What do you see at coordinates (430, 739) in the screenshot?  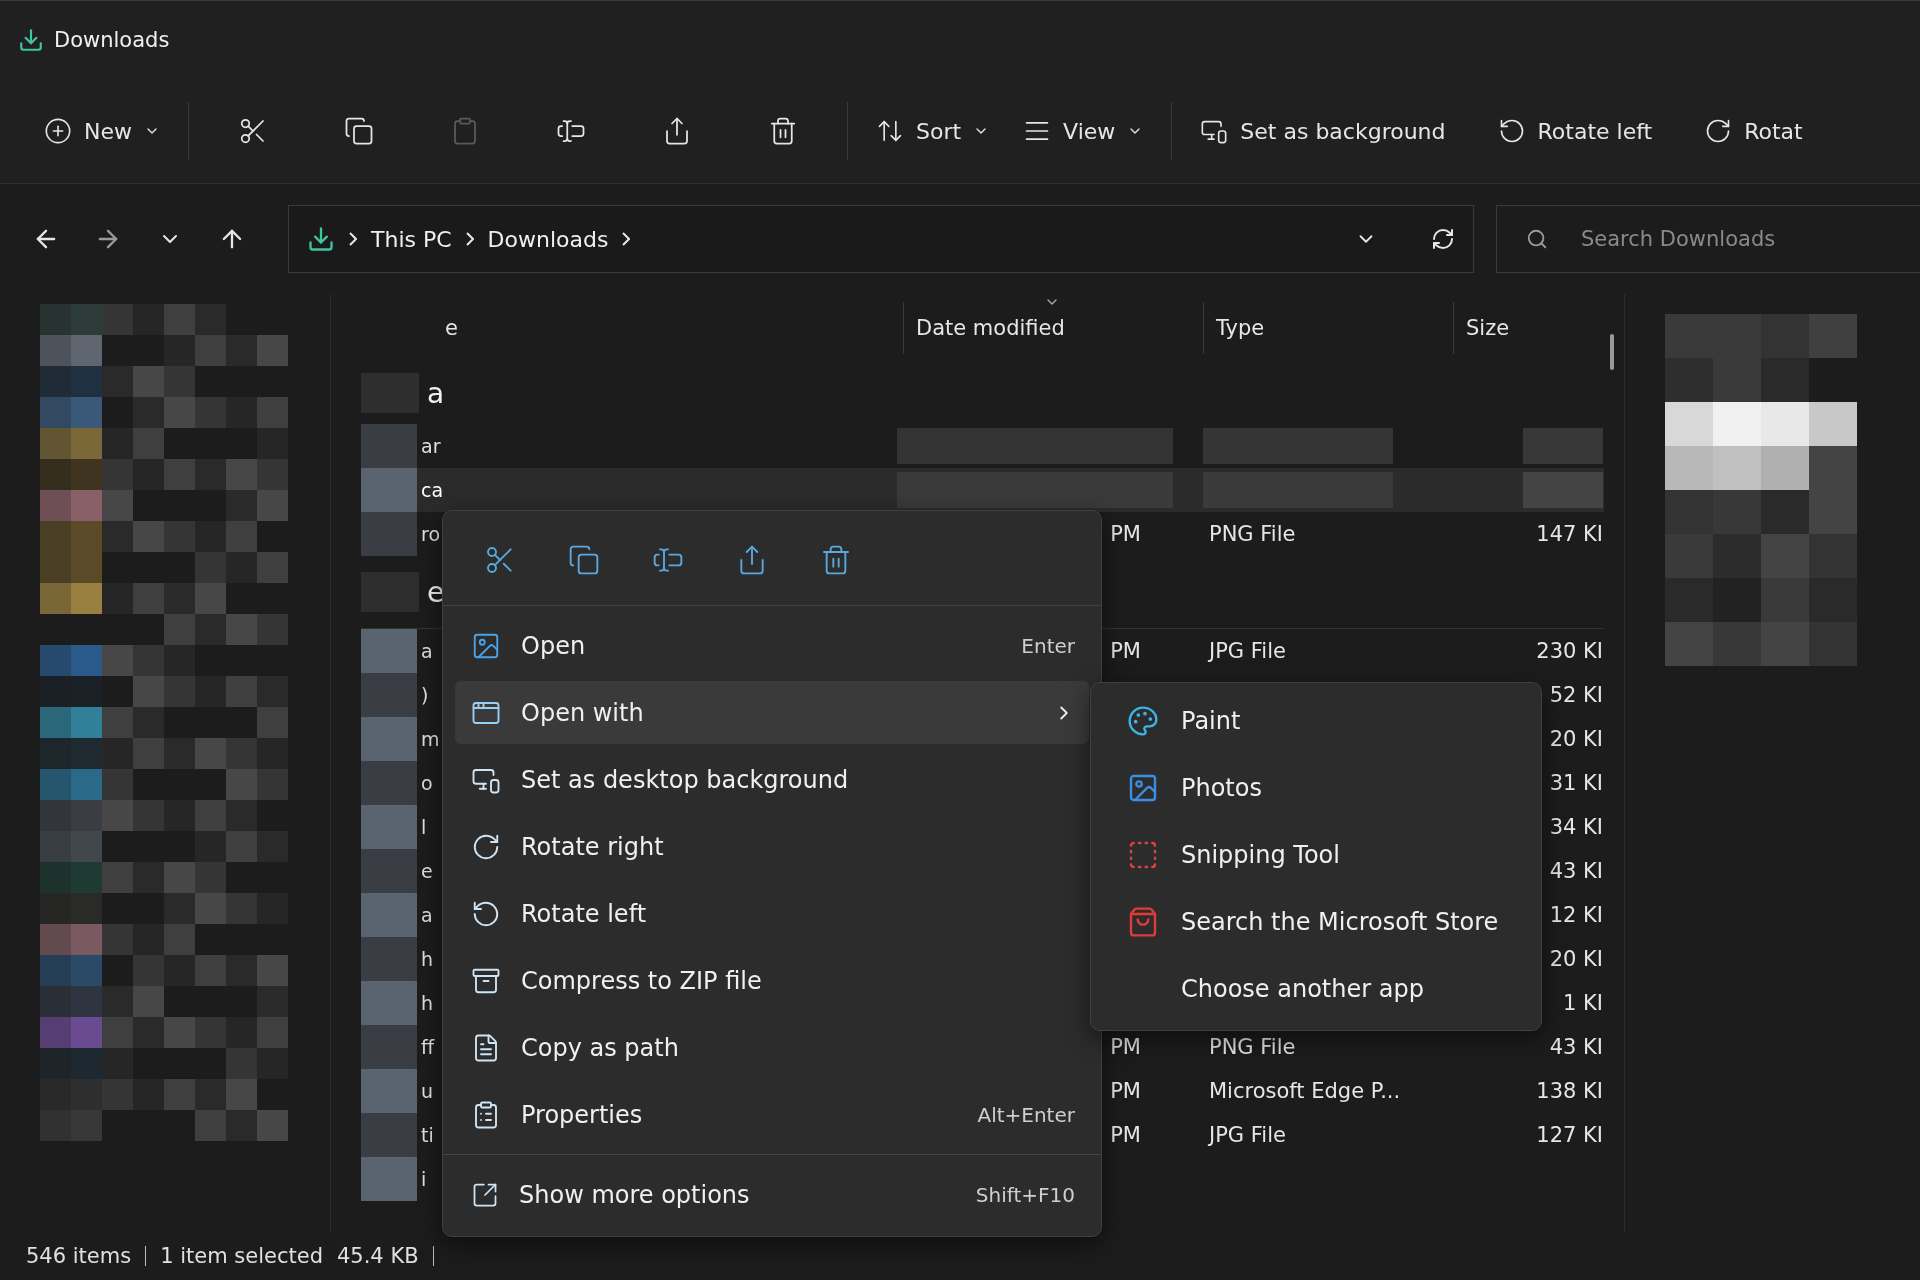 I see `file-name: m` at bounding box center [430, 739].